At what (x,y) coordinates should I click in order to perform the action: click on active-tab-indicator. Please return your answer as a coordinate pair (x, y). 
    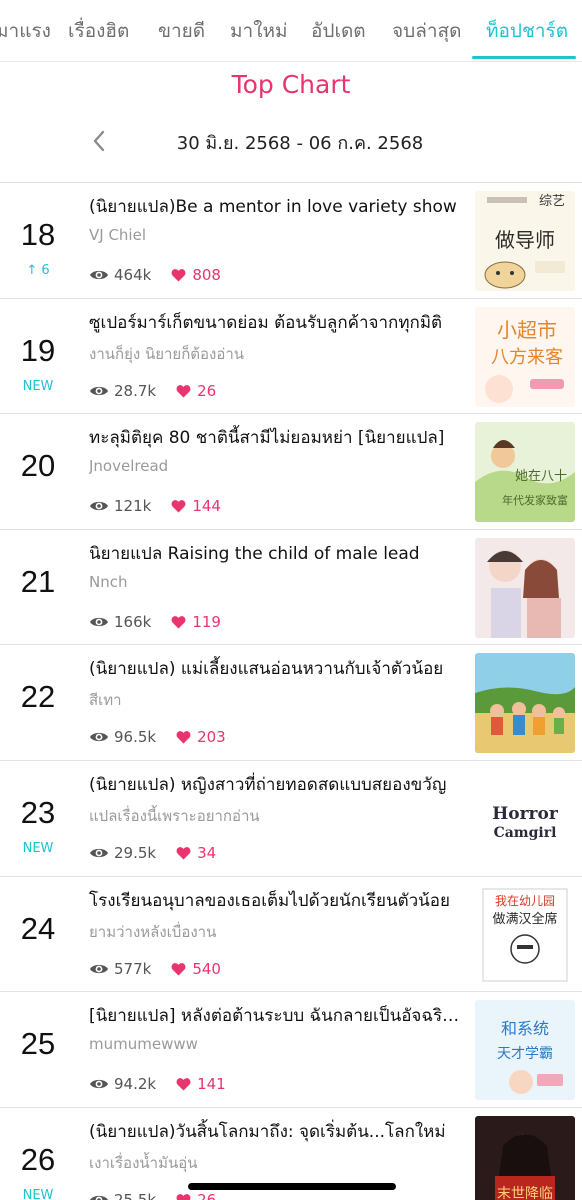
    Looking at the image, I should click on (524, 57).